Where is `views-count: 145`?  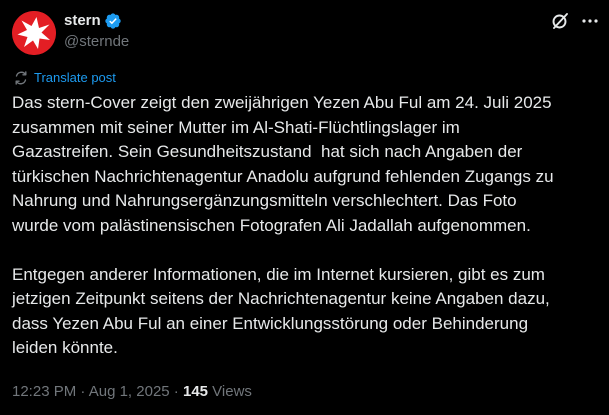
views-count: 145 is located at coordinates (195, 391).